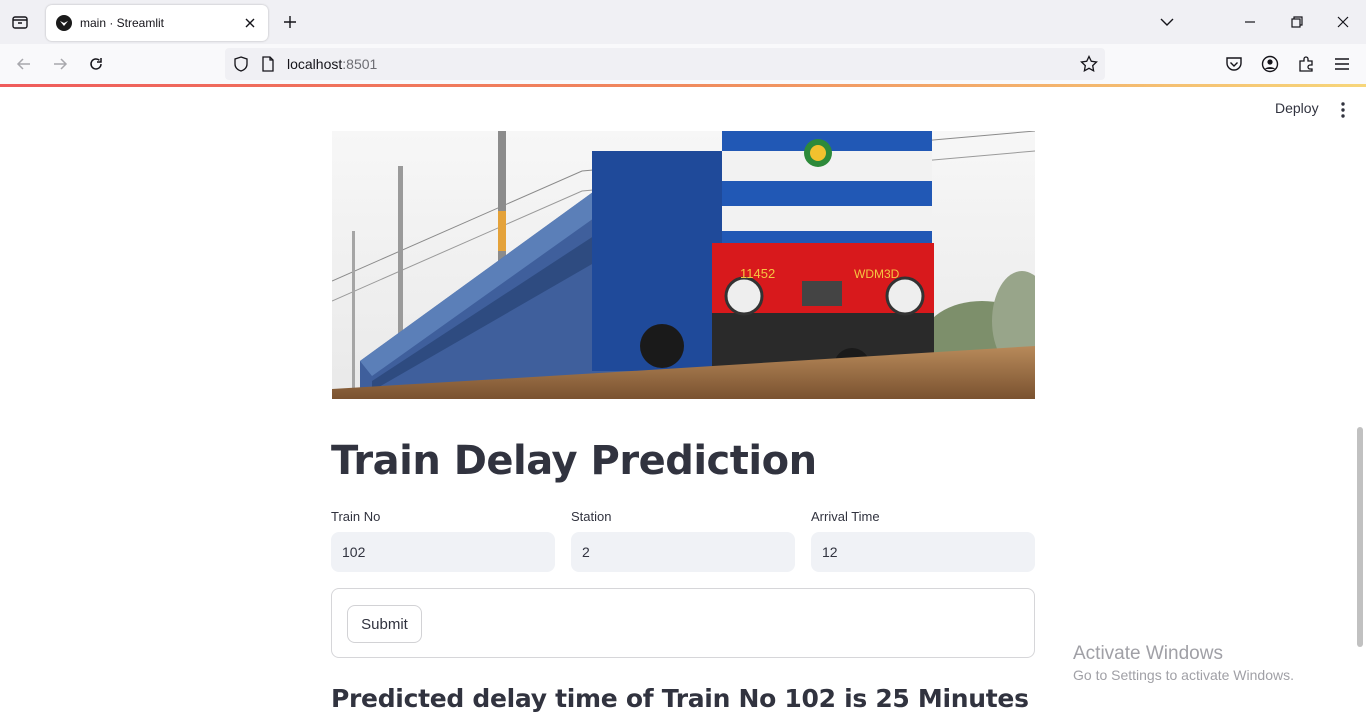  Describe the element at coordinates (268, 64) in the screenshot. I see `page-icon` at that location.